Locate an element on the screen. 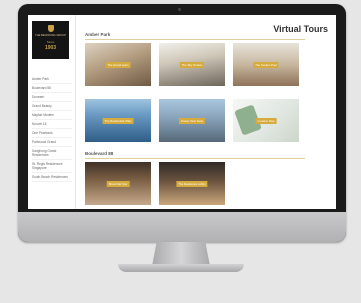 Image resolution: width=361 pixels, height=303 pixels. tour-tile: The Residence Lobby is located at coordinates (192, 183).